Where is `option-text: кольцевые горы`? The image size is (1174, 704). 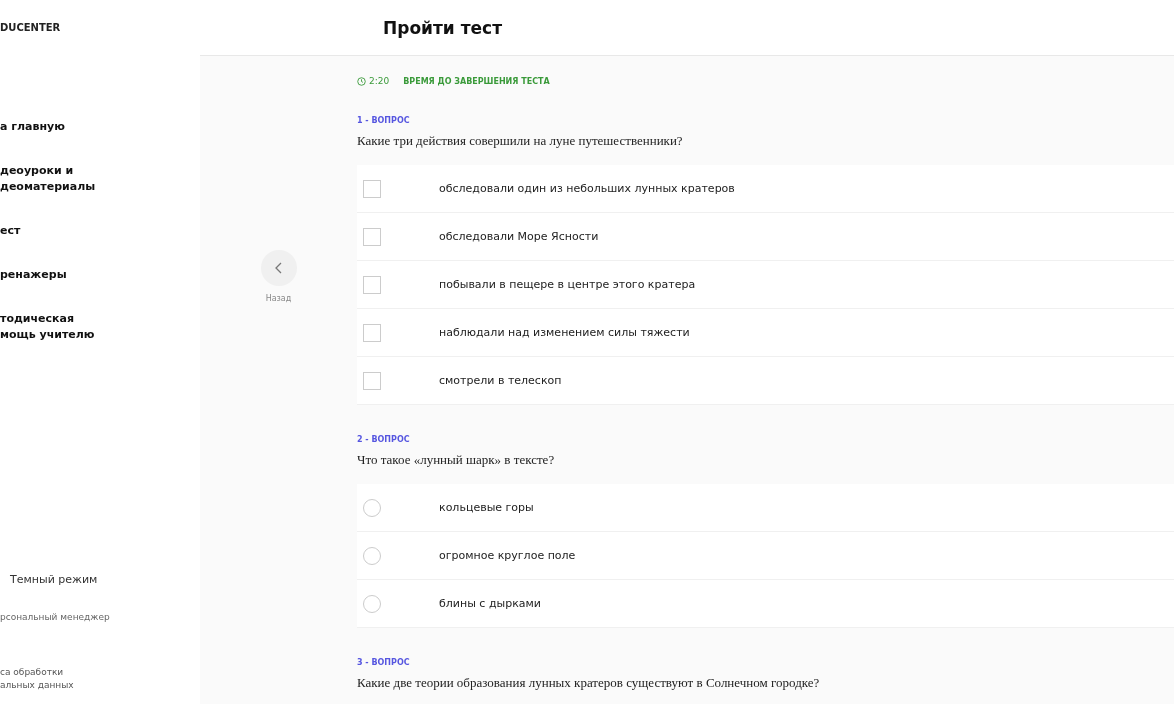 option-text: кольцевые горы is located at coordinates (486, 507).